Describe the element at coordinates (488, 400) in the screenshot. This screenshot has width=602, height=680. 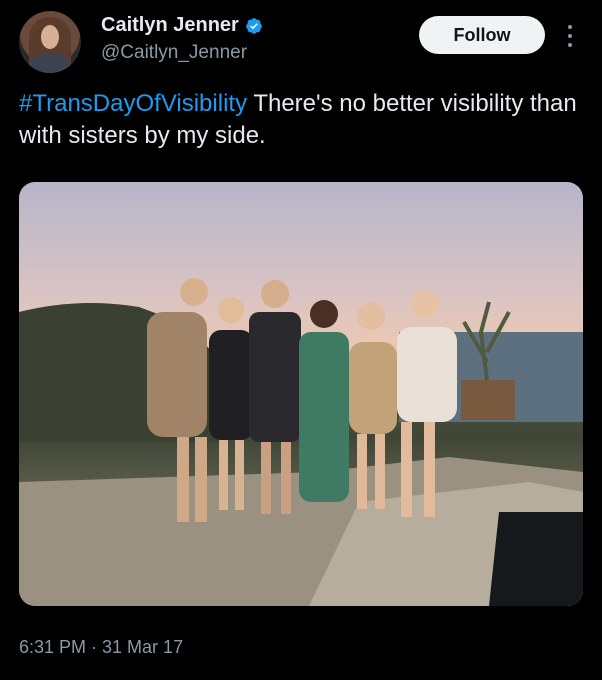
I see `planter` at that location.